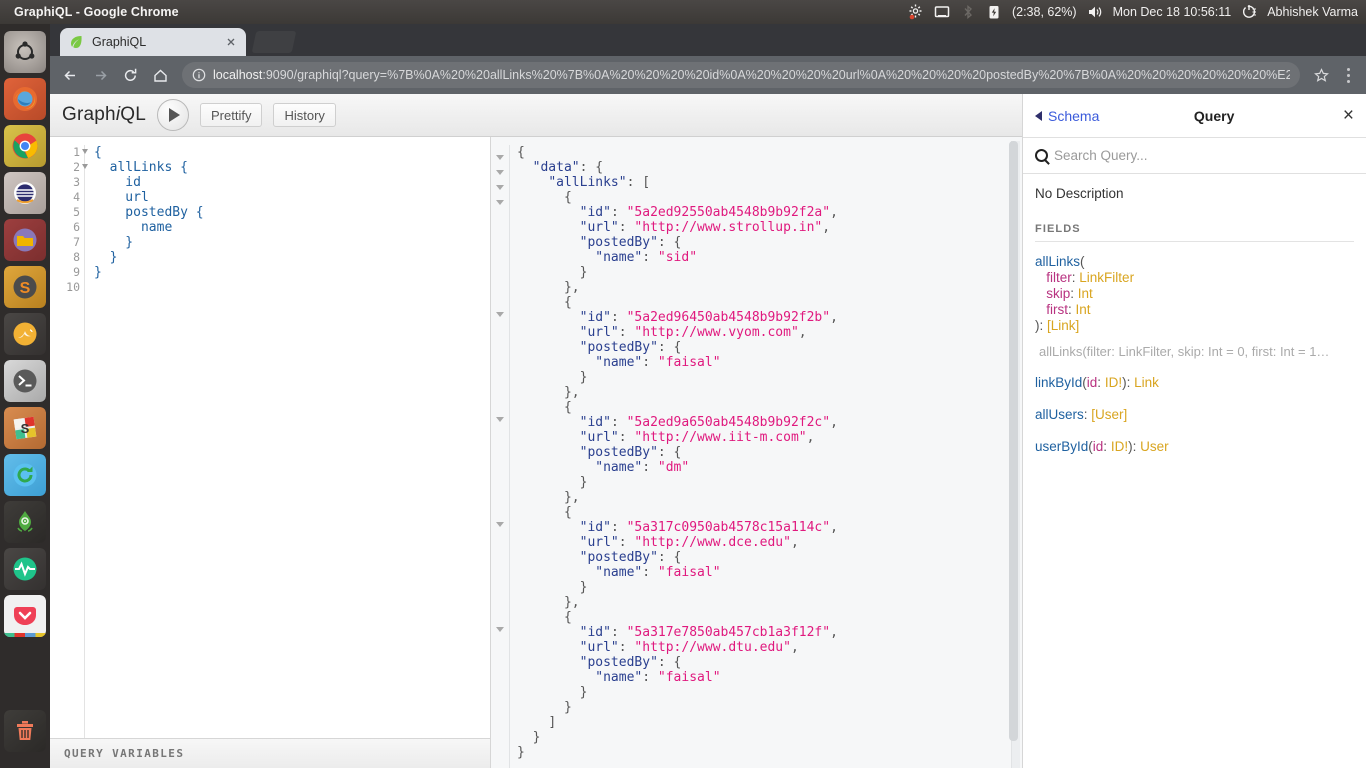 Image resolution: width=1366 pixels, height=768 pixels. What do you see at coordinates (1109, 414) in the screenshot?
I see `return-type: [User]` at bounding box center [1109, 414].